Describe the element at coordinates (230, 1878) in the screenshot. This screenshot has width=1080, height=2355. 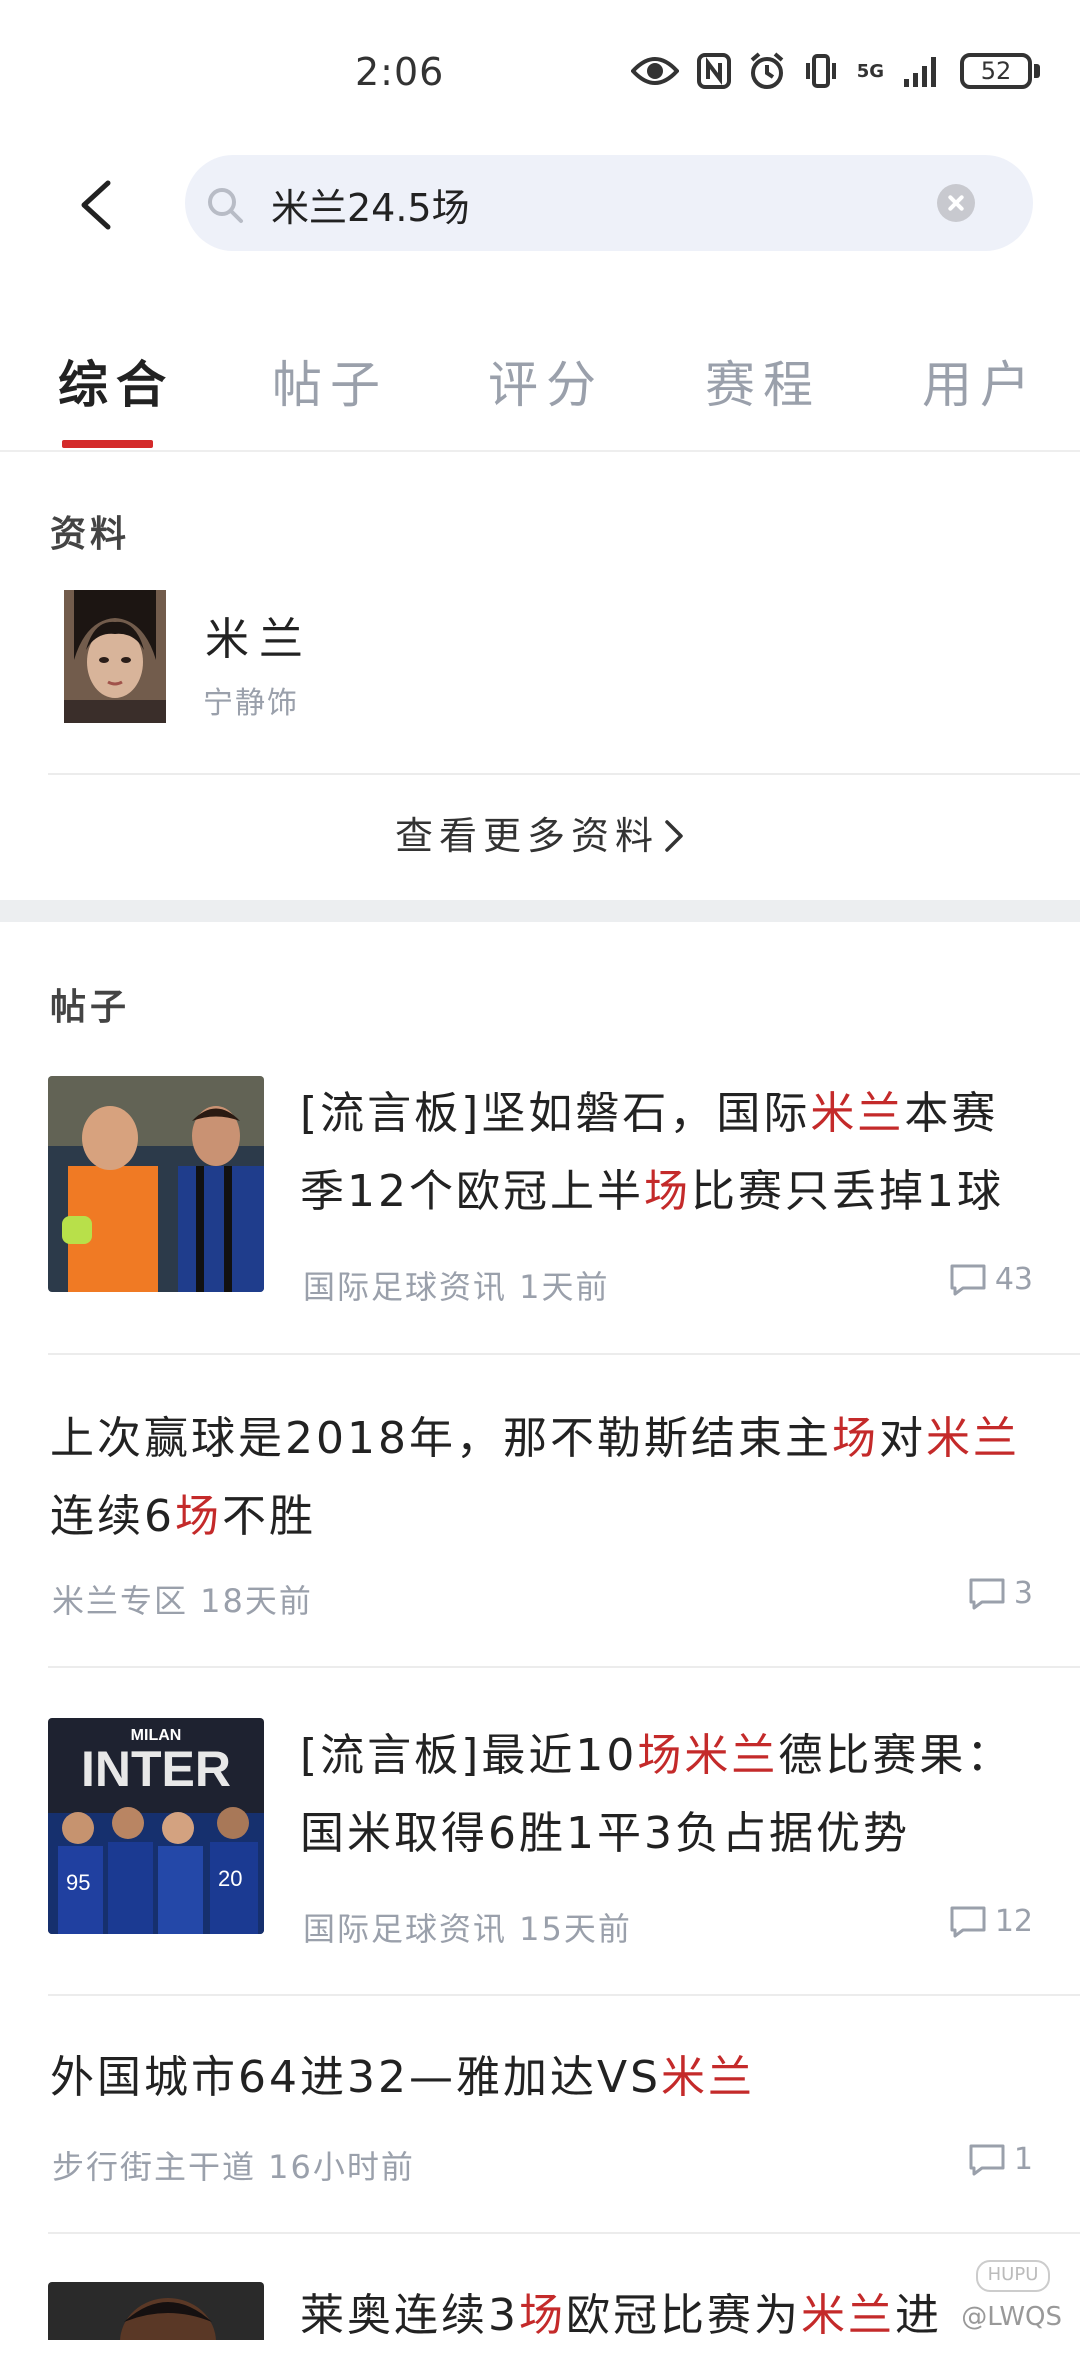
I see `svg-text: 20` at that location.